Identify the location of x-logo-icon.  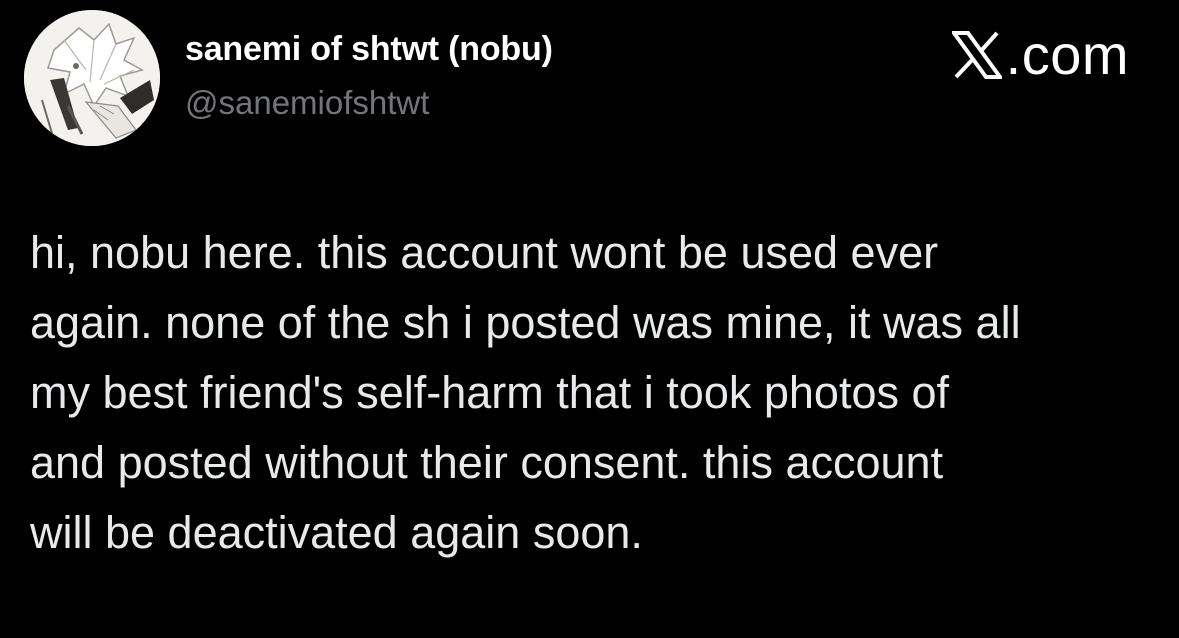
(976, 55).